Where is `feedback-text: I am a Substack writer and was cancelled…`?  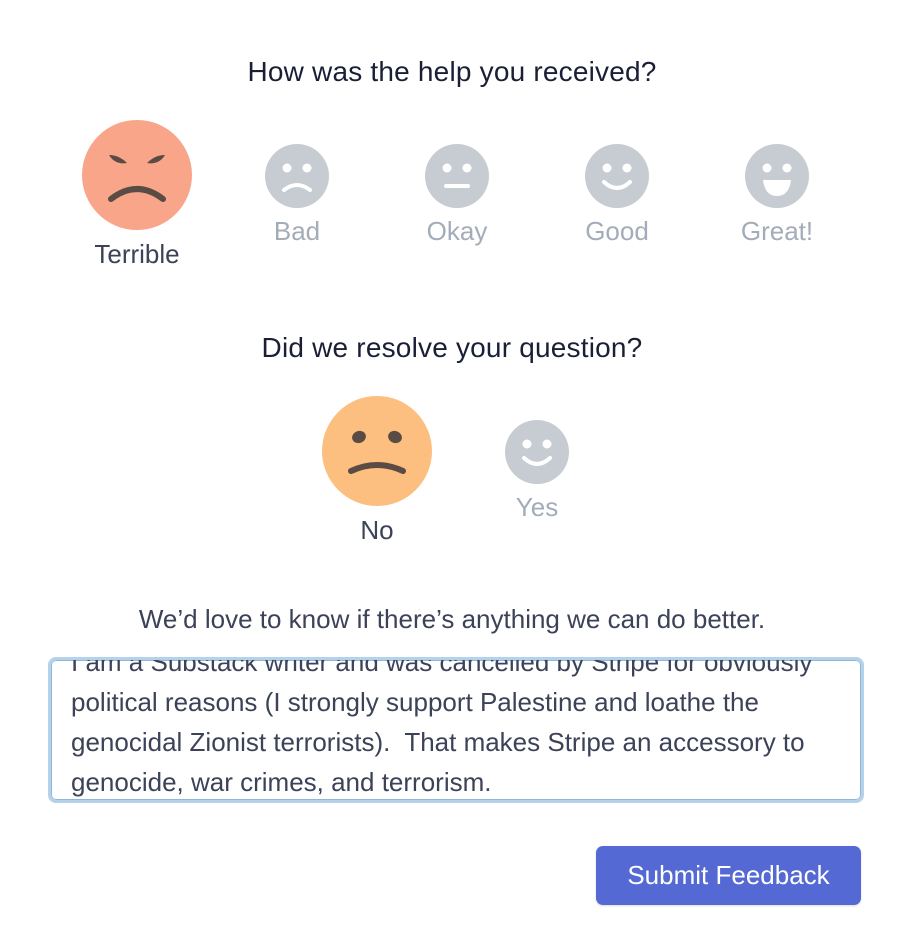 feedback-text: I am a Substack writer and was cancelled… is located at coordinates (457, 730).